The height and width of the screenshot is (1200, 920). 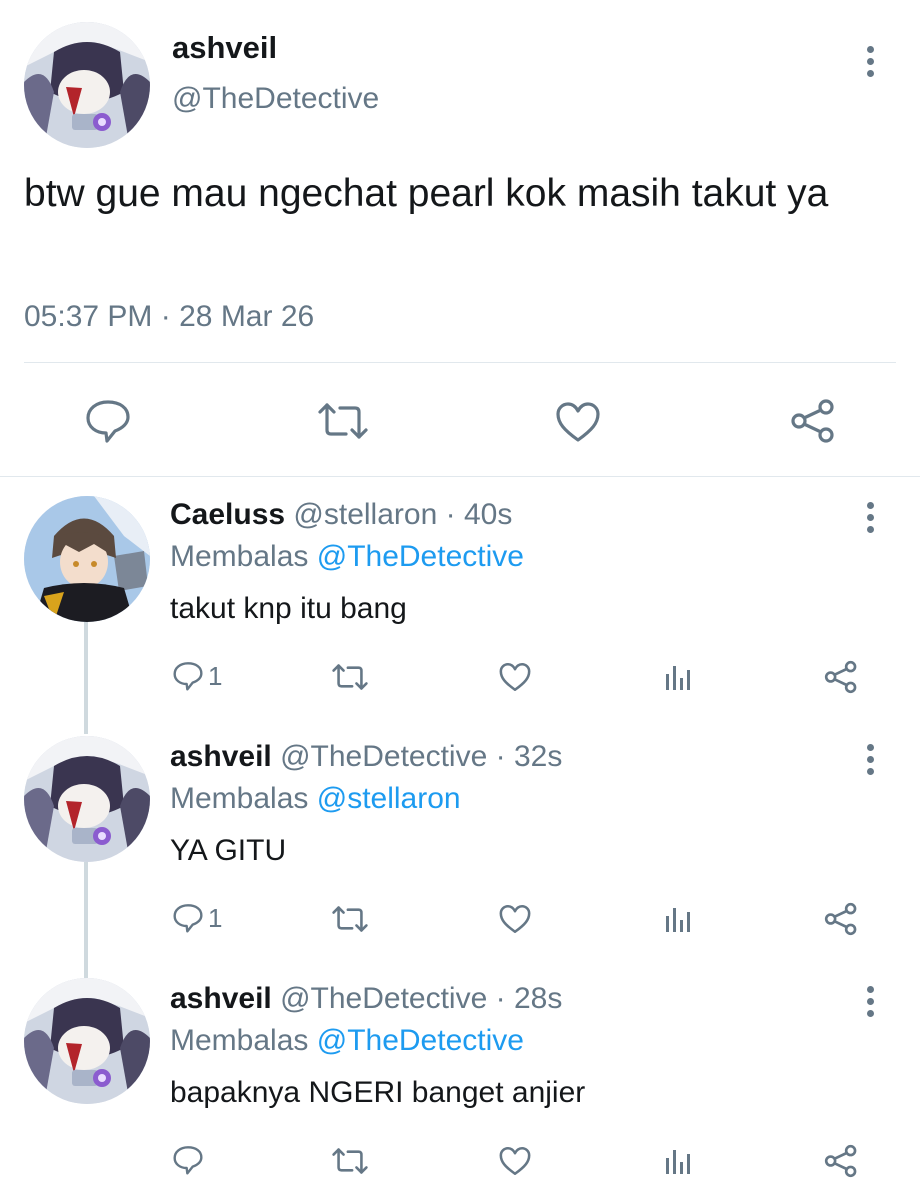 I want to click on reply-header: ashveil @TheDetective · 28s, so click(x=366, y=999).